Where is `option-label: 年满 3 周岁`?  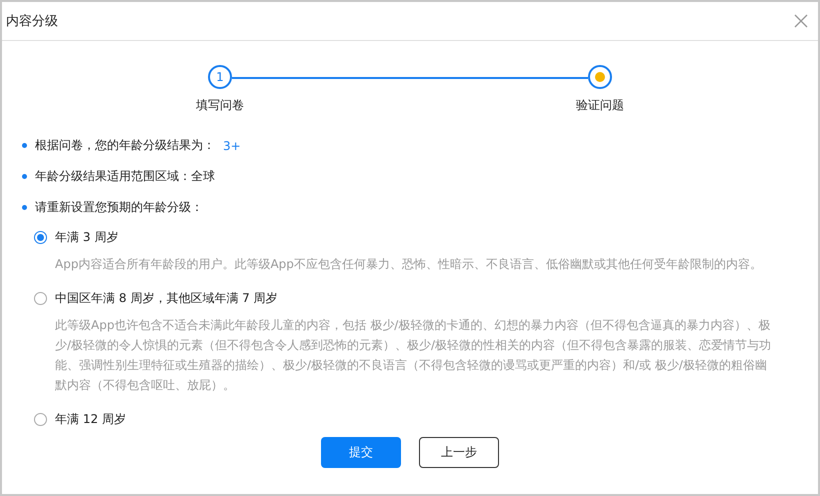
option-label: 年满 3 周岁 is located at coordinates (86, 237).